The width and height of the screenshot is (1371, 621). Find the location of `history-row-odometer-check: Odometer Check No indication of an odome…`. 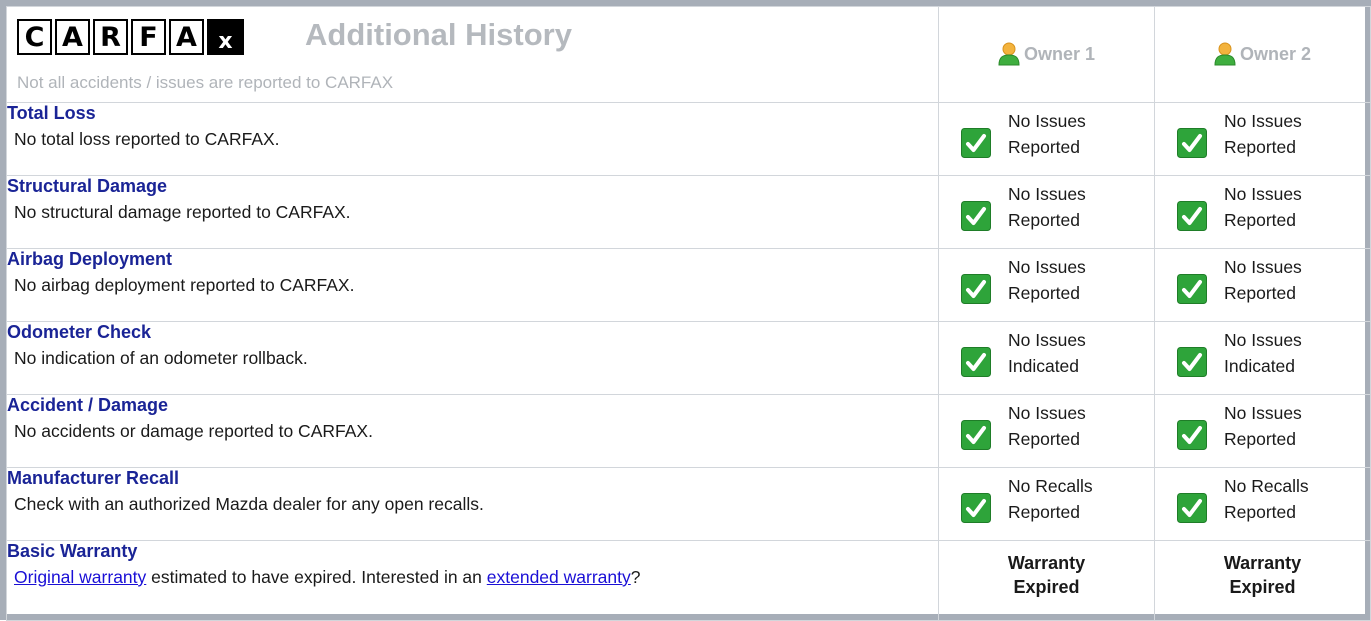

history-row-odometer-check: Odometer Check No indication of an odome… is located at coordinates (688, 358).